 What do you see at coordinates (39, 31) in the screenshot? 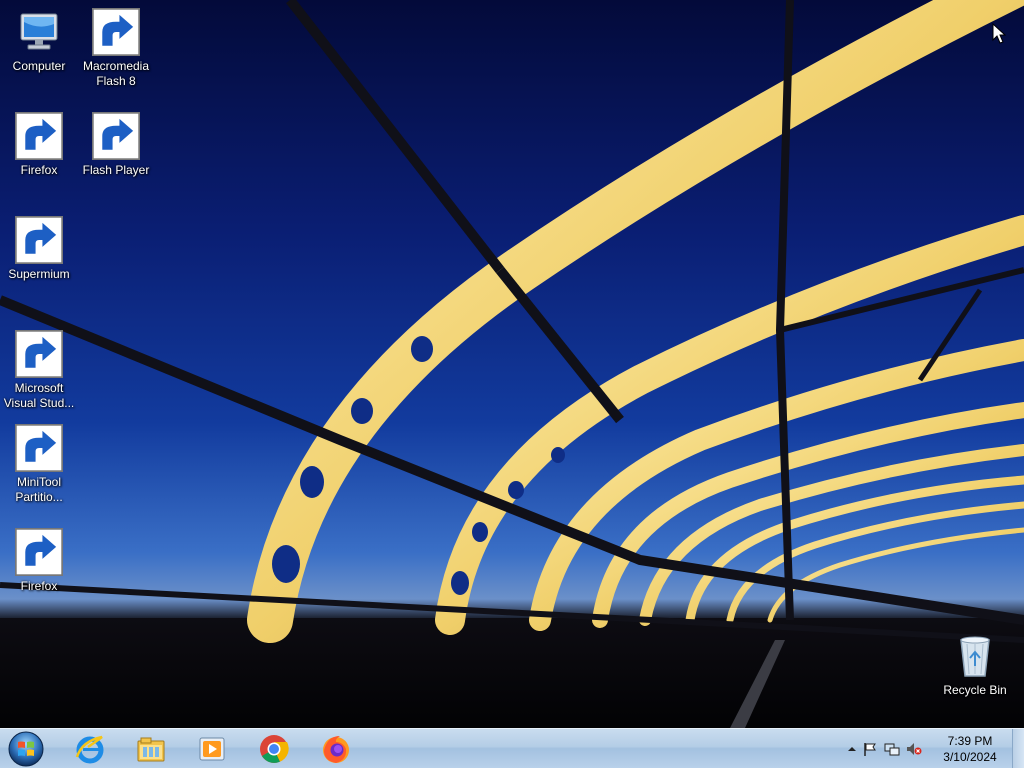
I see `computer-icon` at bounding box center [39, 31].